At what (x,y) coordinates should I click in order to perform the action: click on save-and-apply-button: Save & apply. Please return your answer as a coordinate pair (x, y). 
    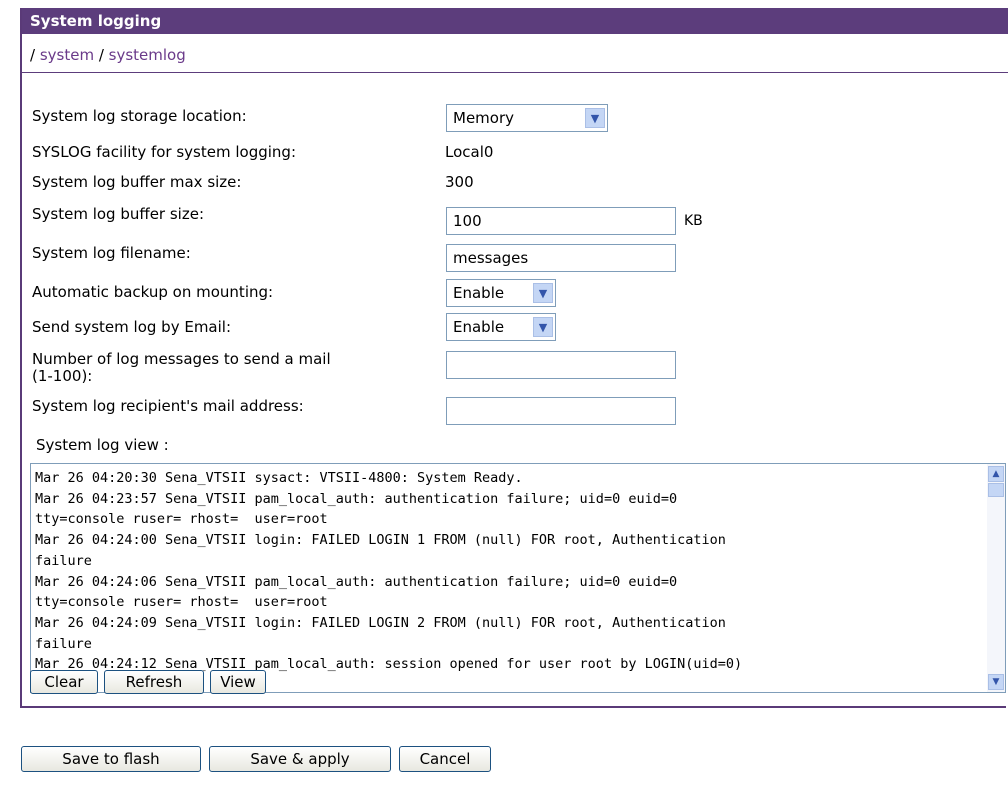
    Looking at the image, I should click on (300, 759).